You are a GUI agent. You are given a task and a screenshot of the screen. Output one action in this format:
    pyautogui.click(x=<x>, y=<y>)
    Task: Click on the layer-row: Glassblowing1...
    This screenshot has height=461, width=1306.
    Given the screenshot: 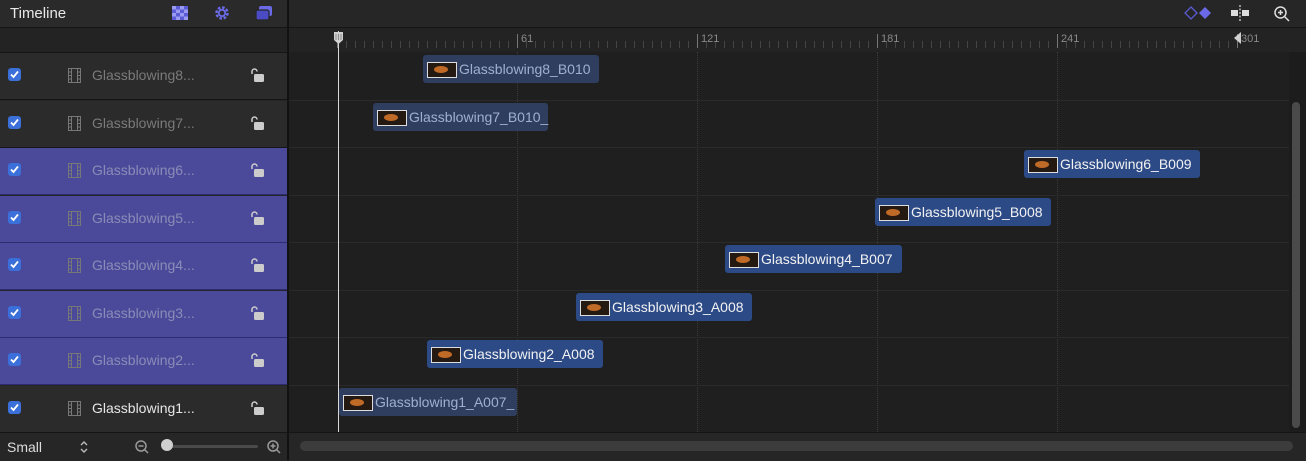 What is the action you would take?
    pyautogui.click(x=143, y=409)
    